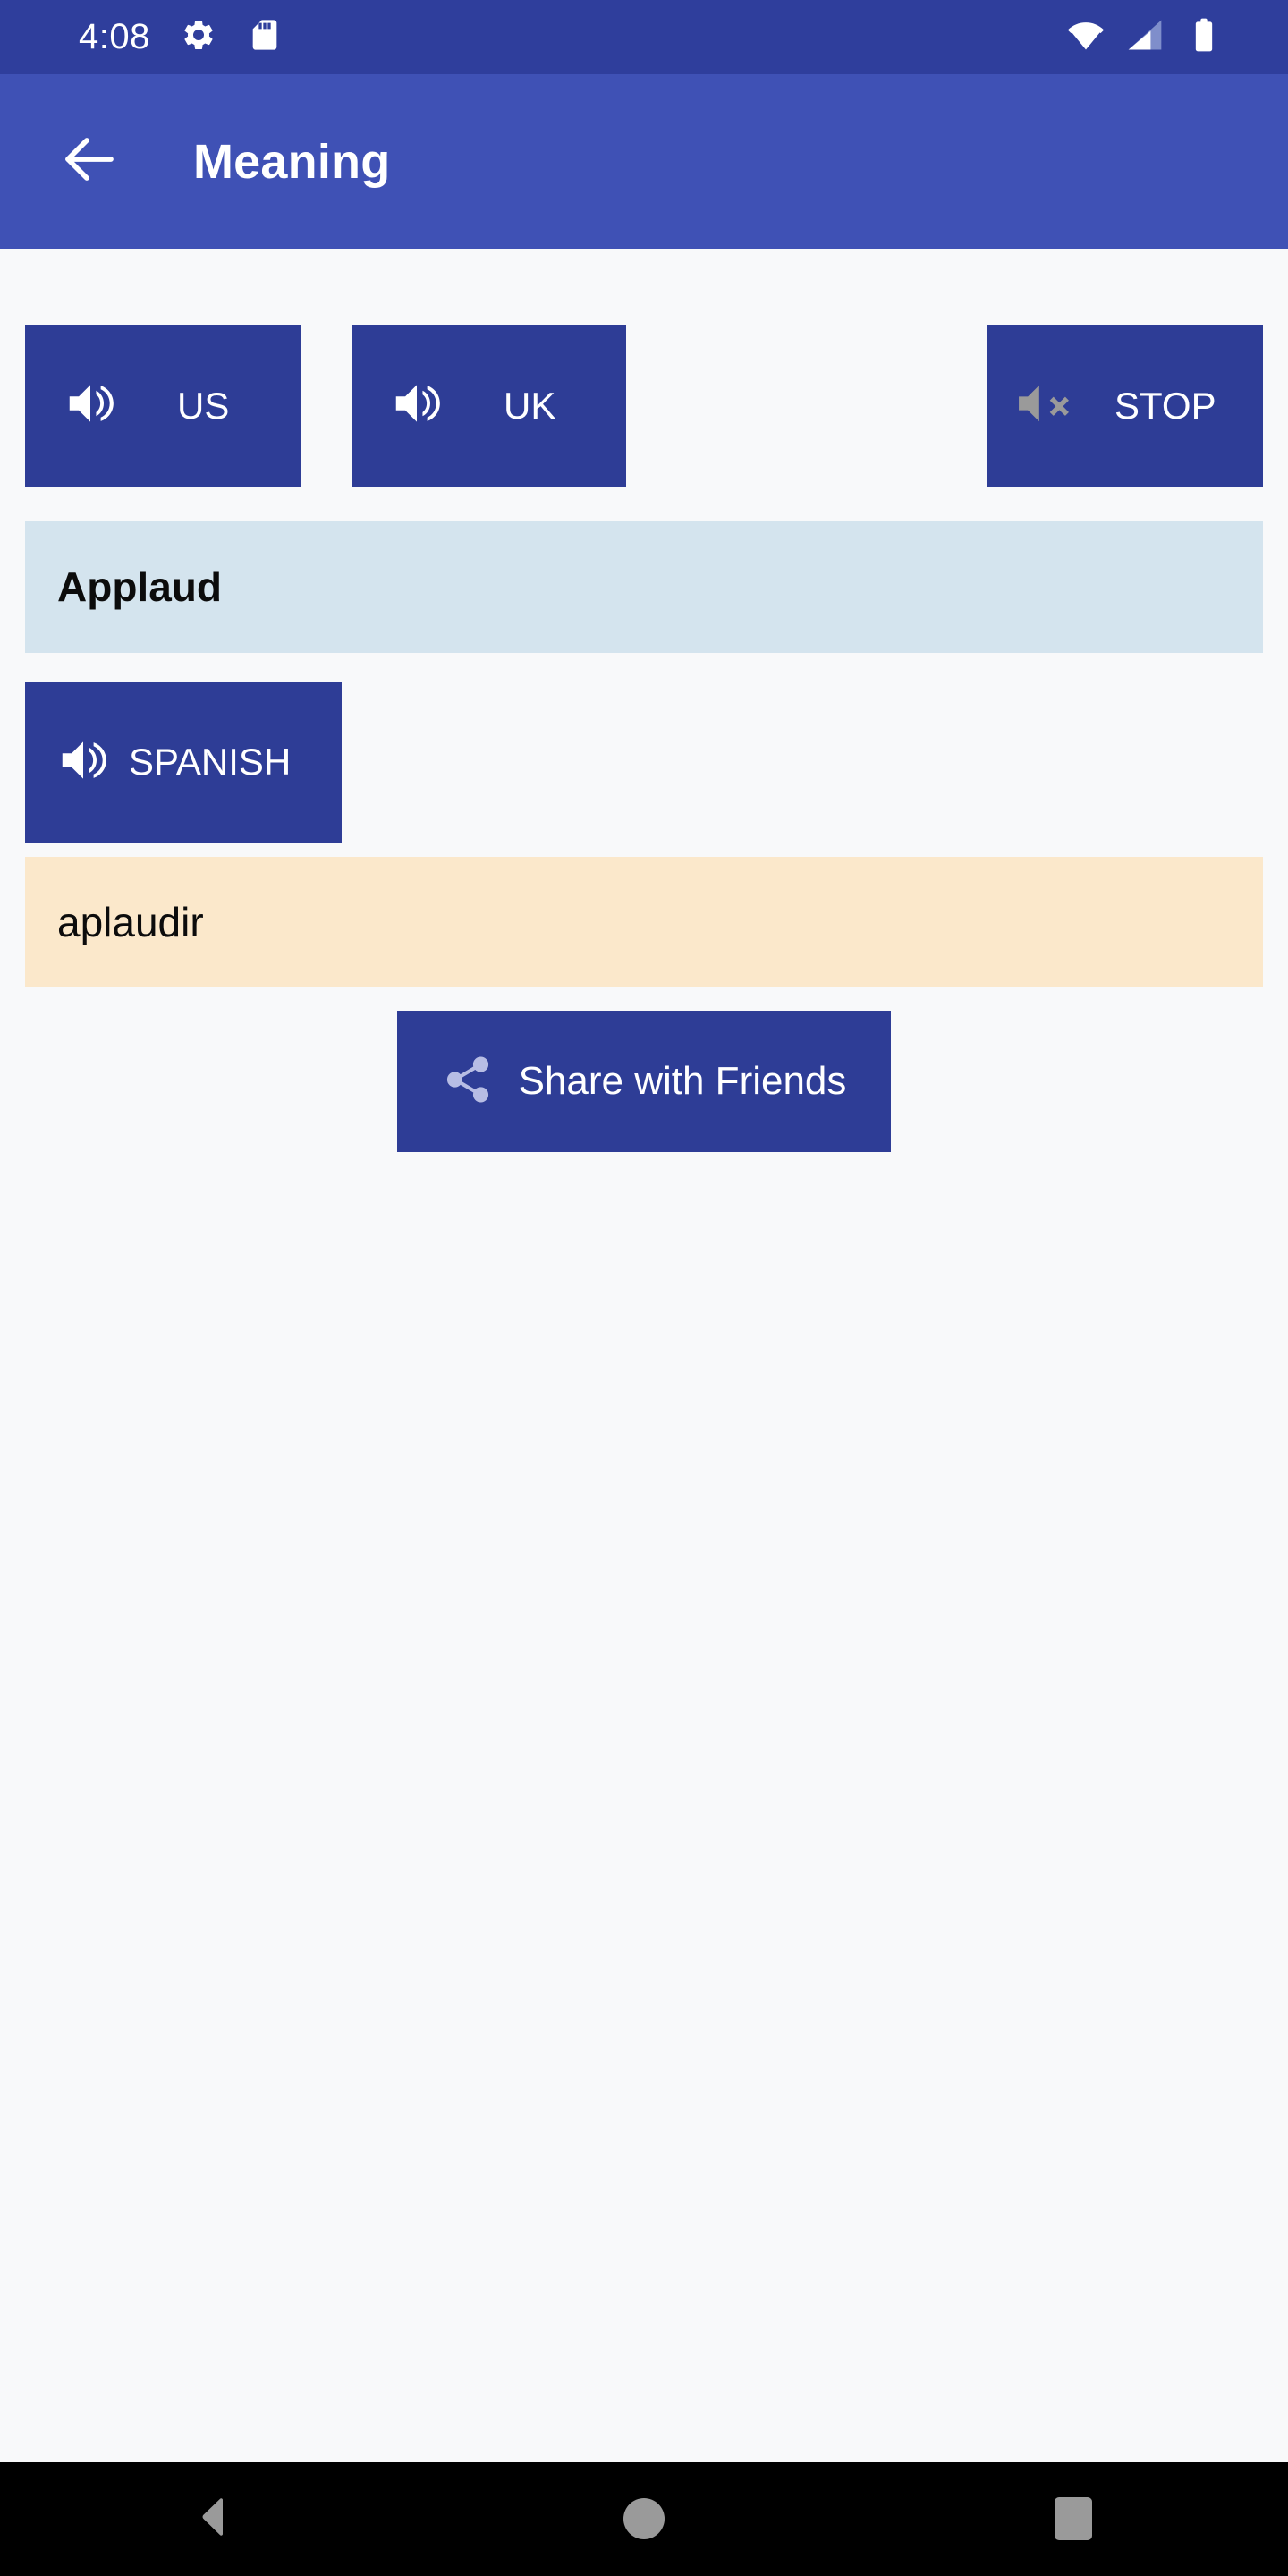  What do you see at coordinates (1204, 37) in the screenshot?
I see `battery-icon` at bounding box center [1204, 37].